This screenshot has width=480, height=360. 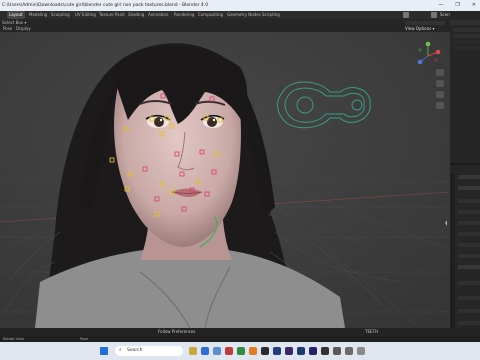 What do you see at coordinates (457, 5) in the screenshot?
I see `maximize-icon: ❐` at bounding box center [457, 5].